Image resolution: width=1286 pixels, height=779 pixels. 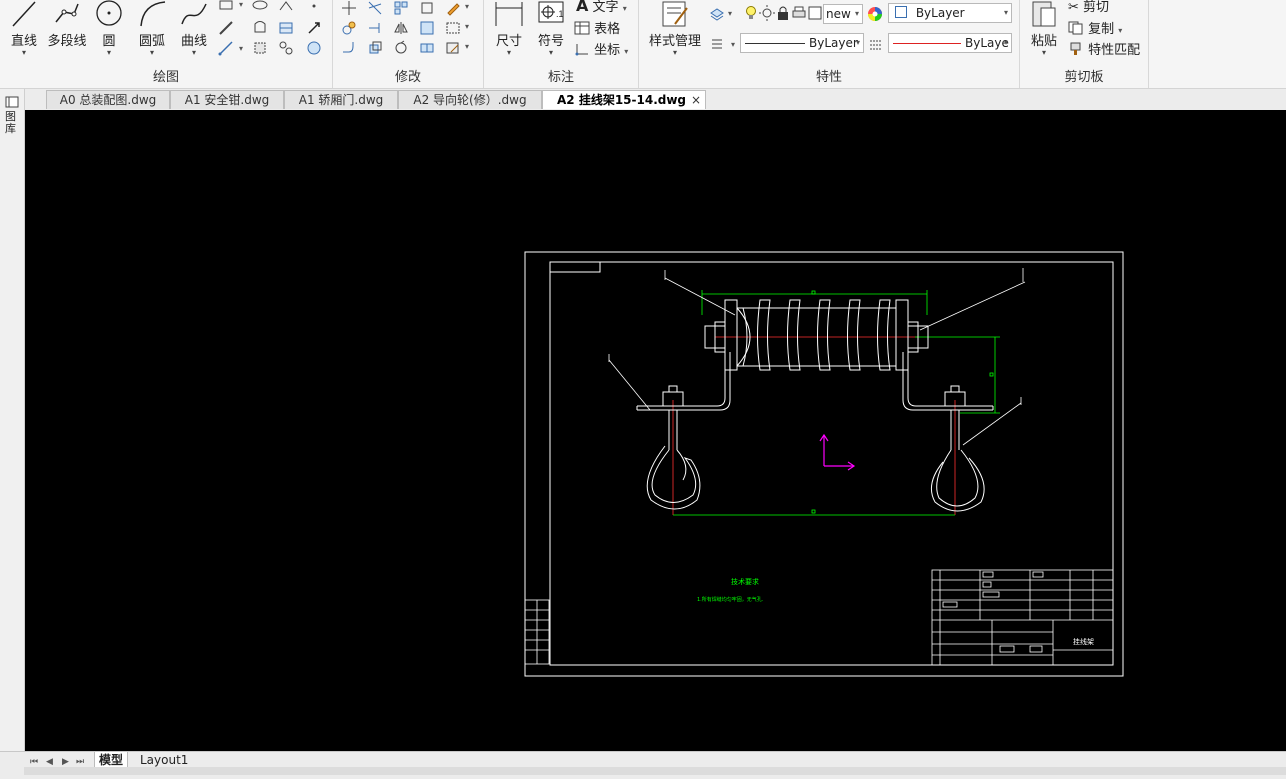 I want to click on brush-icon, so click(x=1075, y=48).